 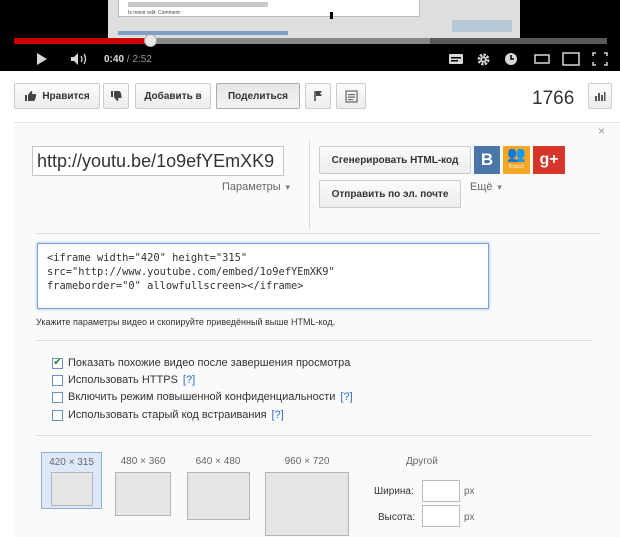 I want to click on settings-button, so click(x=483, y=59).